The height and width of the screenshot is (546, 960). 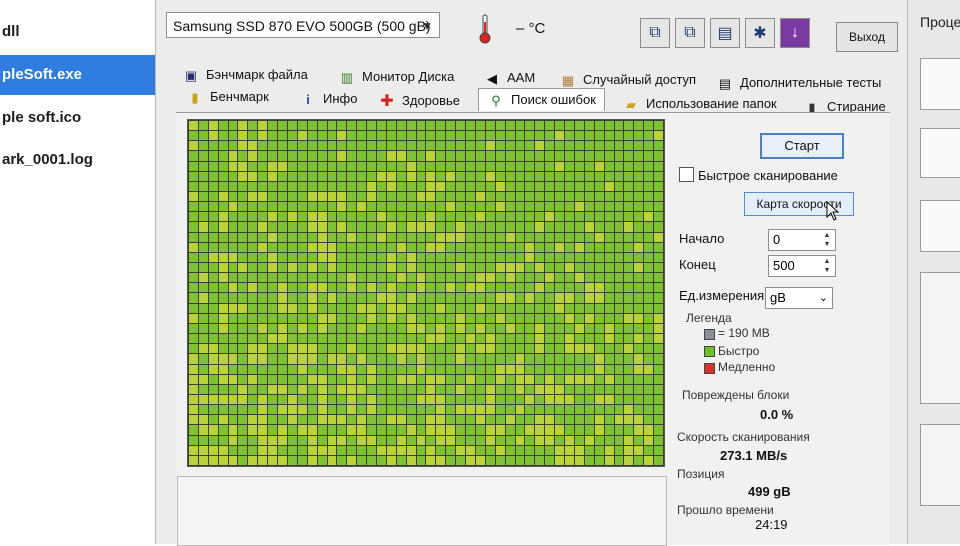 I want to click on file-item-dll: dll, so click(x=78, y=32).